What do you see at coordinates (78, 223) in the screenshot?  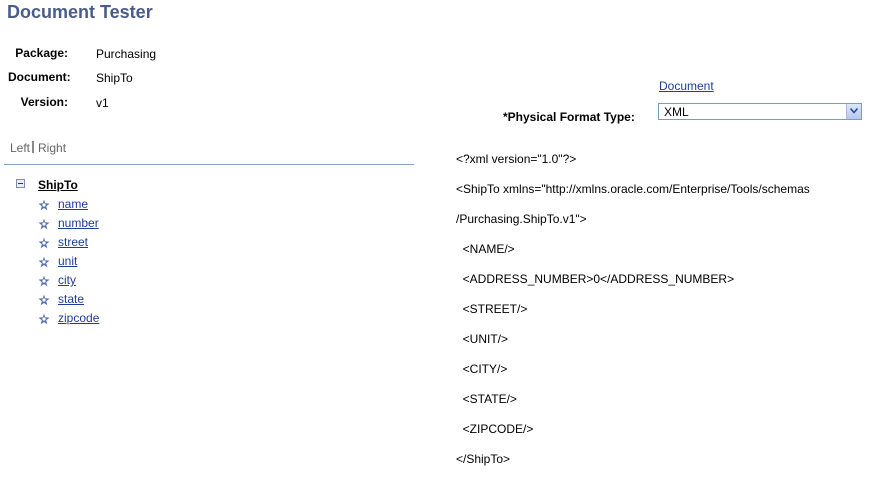 I see `tree-node-number: number` at bounding box center [78, 223].